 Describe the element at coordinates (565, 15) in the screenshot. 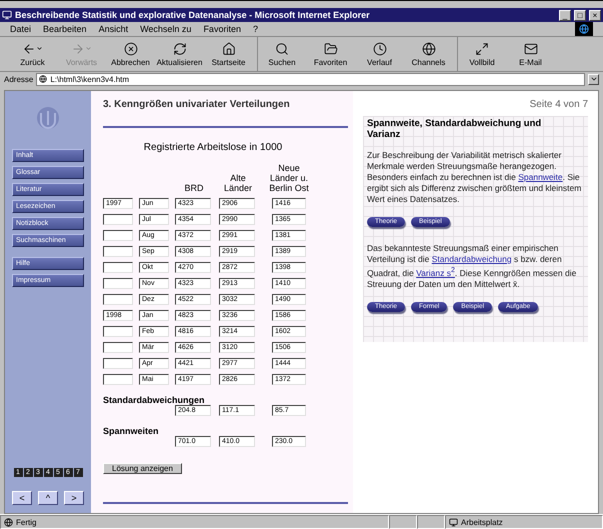

I see `window-control-button: _` at that location.